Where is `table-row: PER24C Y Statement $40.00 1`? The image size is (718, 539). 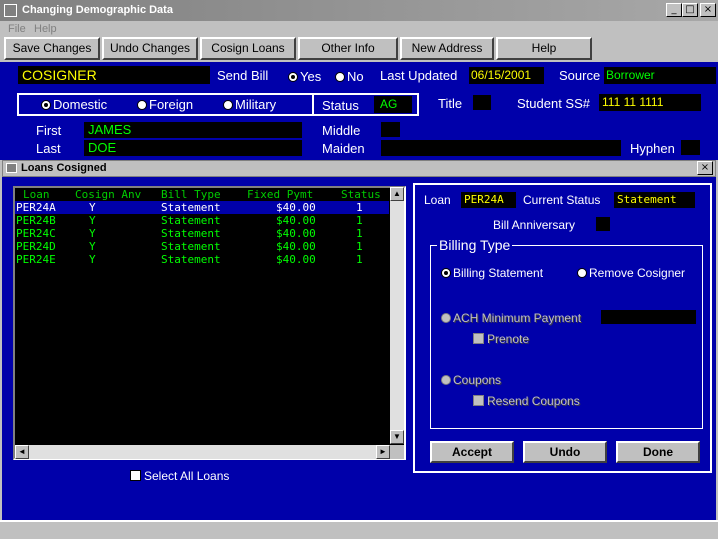 table-row: PER24C Y Statement $40.00 1 is located at coordinates (202, 233).